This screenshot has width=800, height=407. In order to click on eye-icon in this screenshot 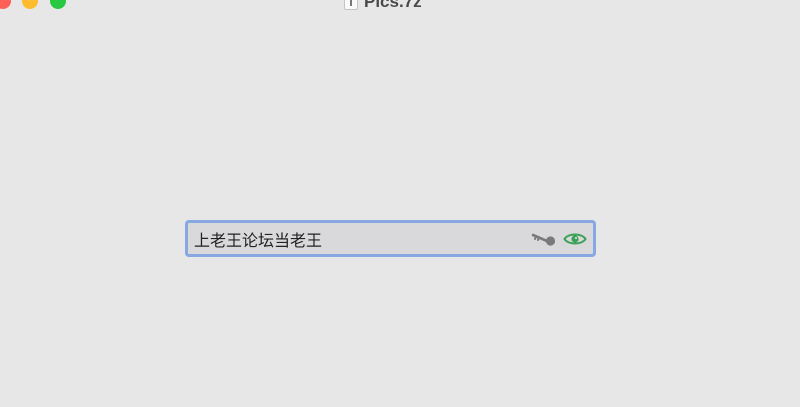, I will do `click(575, 239)`.